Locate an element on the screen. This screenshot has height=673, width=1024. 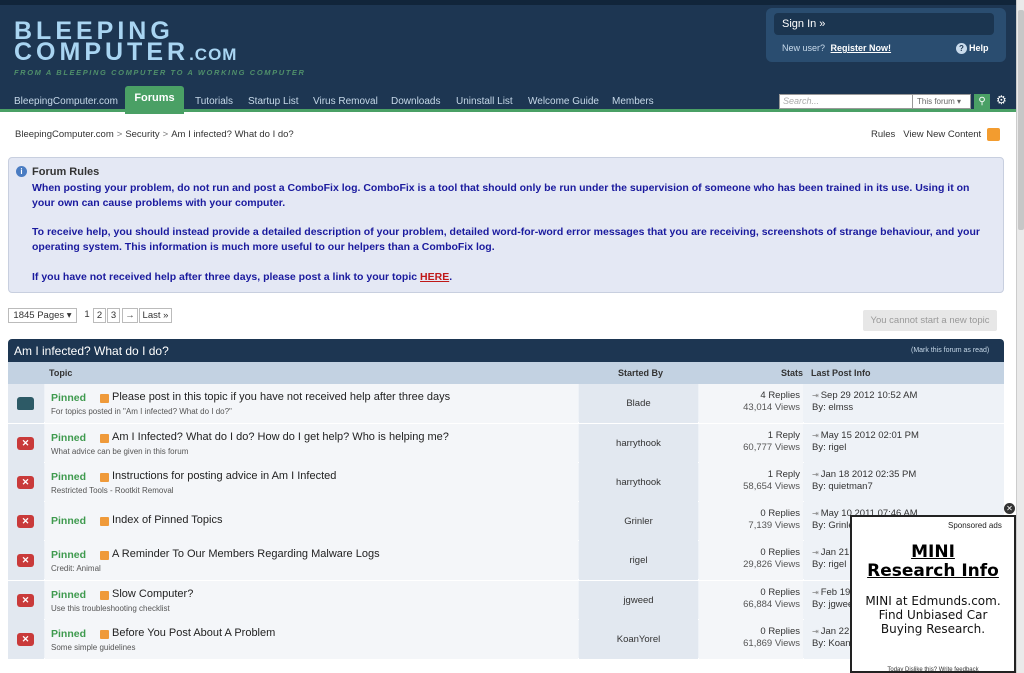
page-1: 1 is located at coordinates (87, 315).